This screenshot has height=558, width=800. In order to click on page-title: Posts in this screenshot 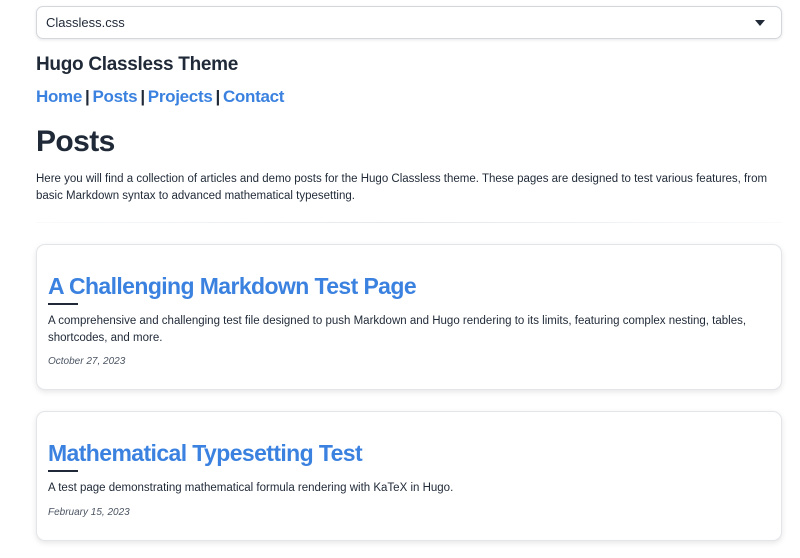, I will do `click(75, 141)`.